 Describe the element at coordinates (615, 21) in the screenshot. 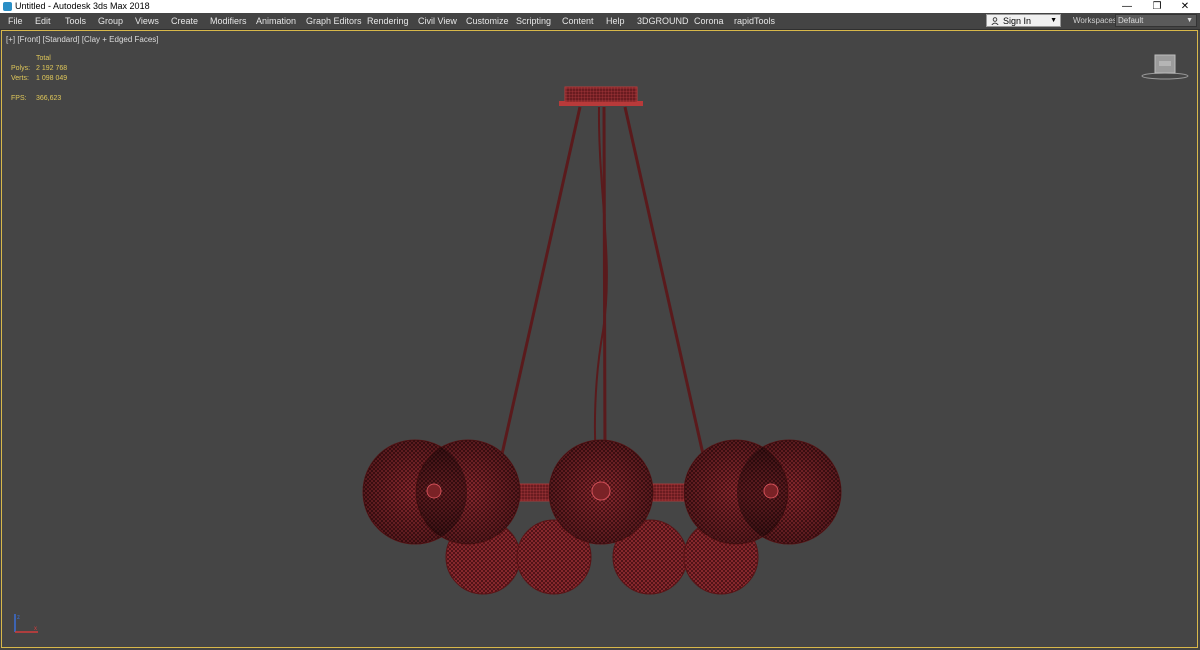

I see `menu-help: Help` at that location.